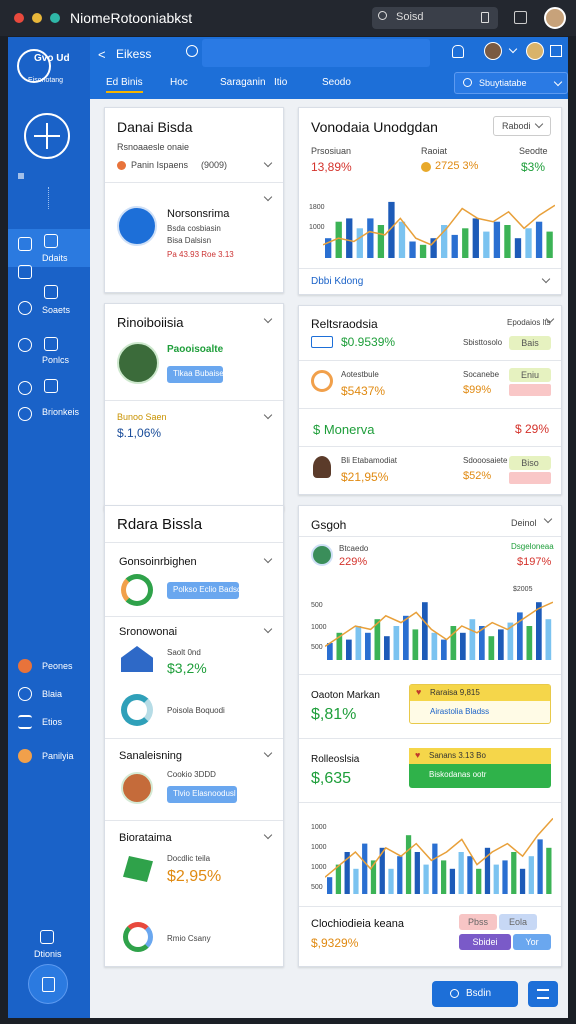 Image resolution: width=576 pixels, height=1024 pixels. I want to click on metric-value: $3%, so click(533, 167).